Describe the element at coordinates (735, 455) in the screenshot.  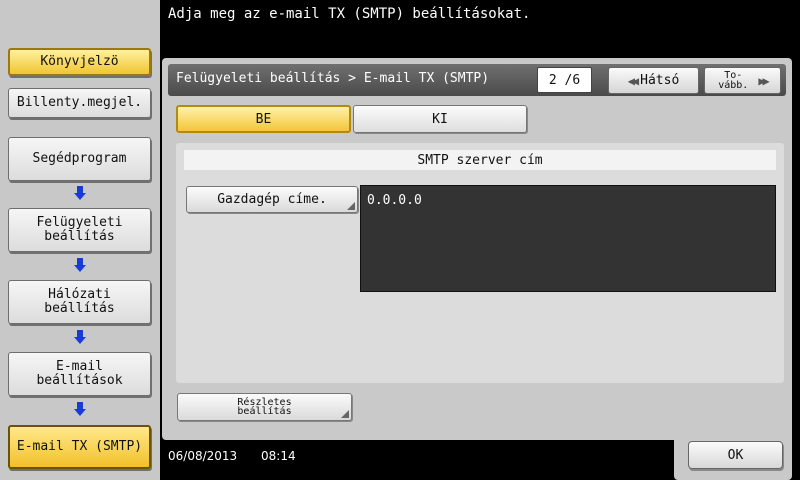
I see `ok-button: OK` at that location.